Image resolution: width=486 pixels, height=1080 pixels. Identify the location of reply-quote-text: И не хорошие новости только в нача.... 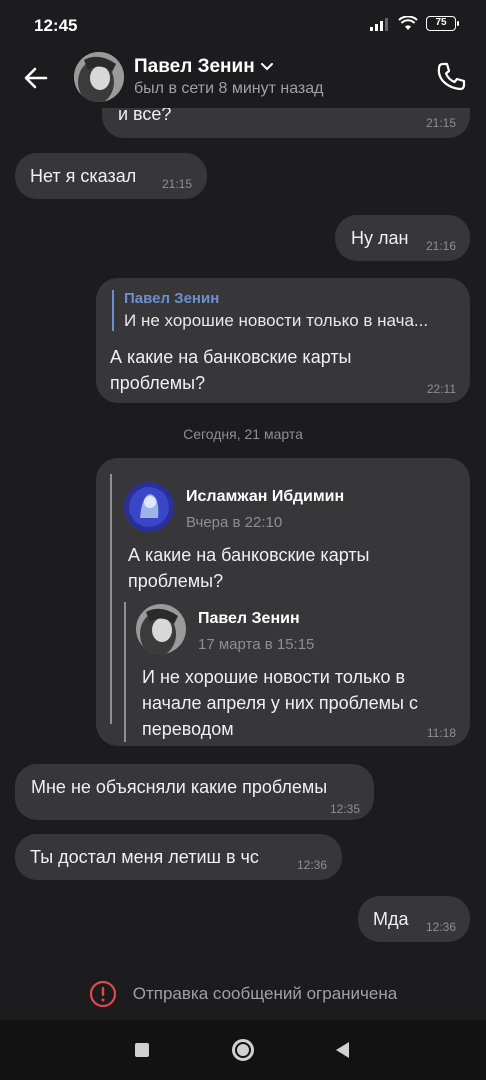
(276, 320).